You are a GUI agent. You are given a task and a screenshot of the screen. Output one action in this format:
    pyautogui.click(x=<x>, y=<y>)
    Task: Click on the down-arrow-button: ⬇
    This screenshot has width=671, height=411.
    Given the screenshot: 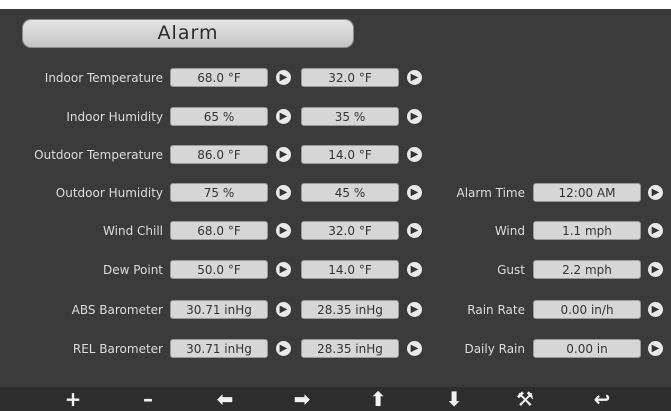 What is the action you would take?
    pyautogui.click(x=454, y=399)
    